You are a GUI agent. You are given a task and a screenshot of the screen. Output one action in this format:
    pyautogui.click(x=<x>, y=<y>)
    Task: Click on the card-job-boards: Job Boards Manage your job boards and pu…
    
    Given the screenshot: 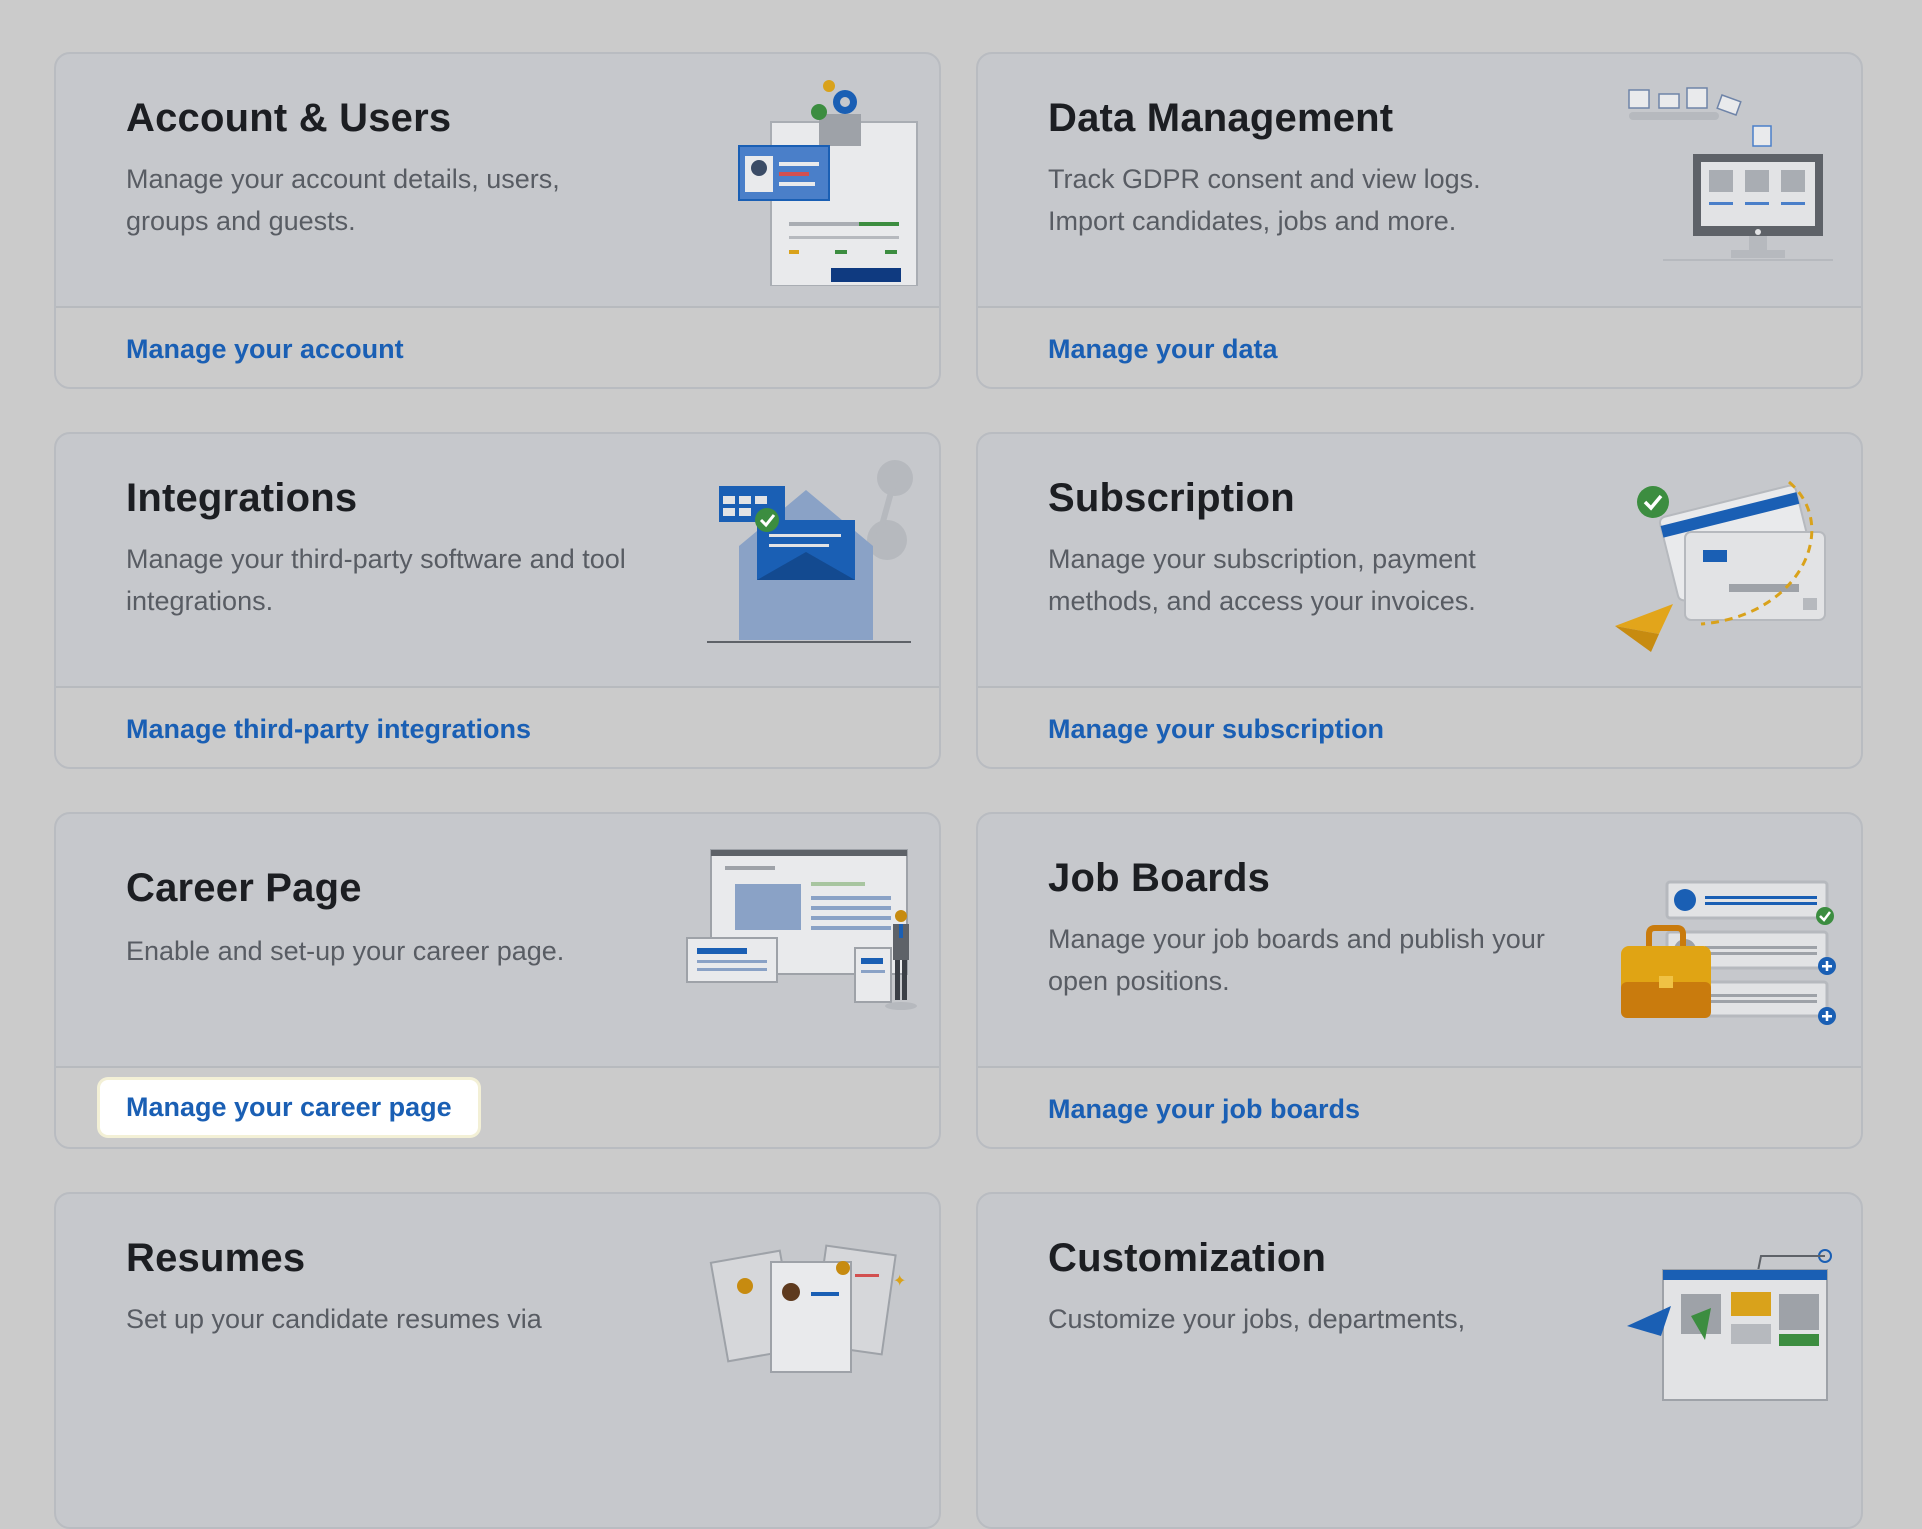 What is the action you would take?
    pyautogui.click(x=1419, y=980)
    